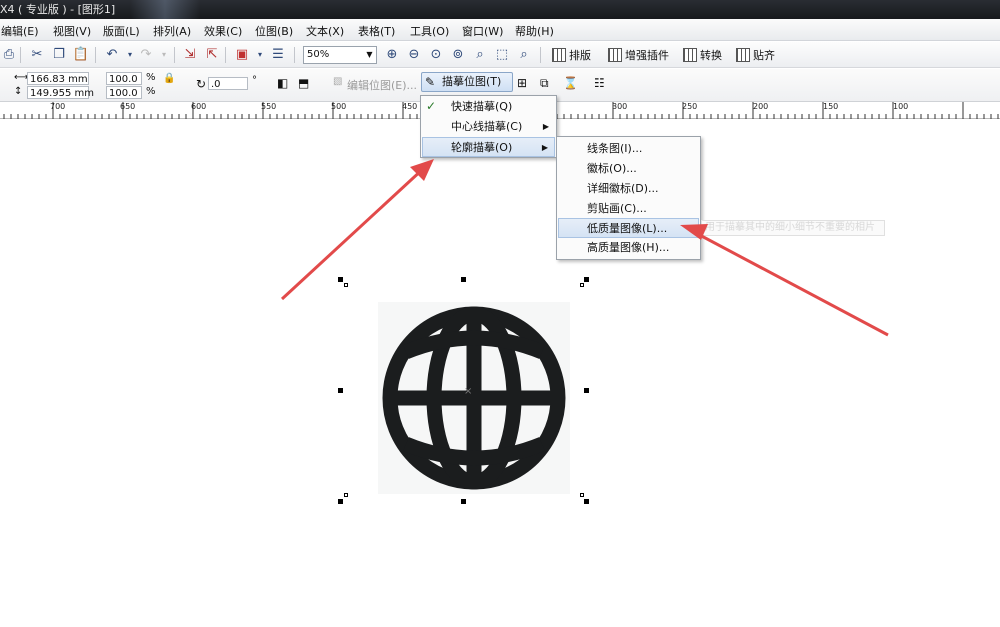 This screenshot has width=1000, height=627. What do you see at coordinates (488, 107) in the screenshot?
I see `quick-trace-item: 快速描摹(Q)` at bounding box center [488, 107].